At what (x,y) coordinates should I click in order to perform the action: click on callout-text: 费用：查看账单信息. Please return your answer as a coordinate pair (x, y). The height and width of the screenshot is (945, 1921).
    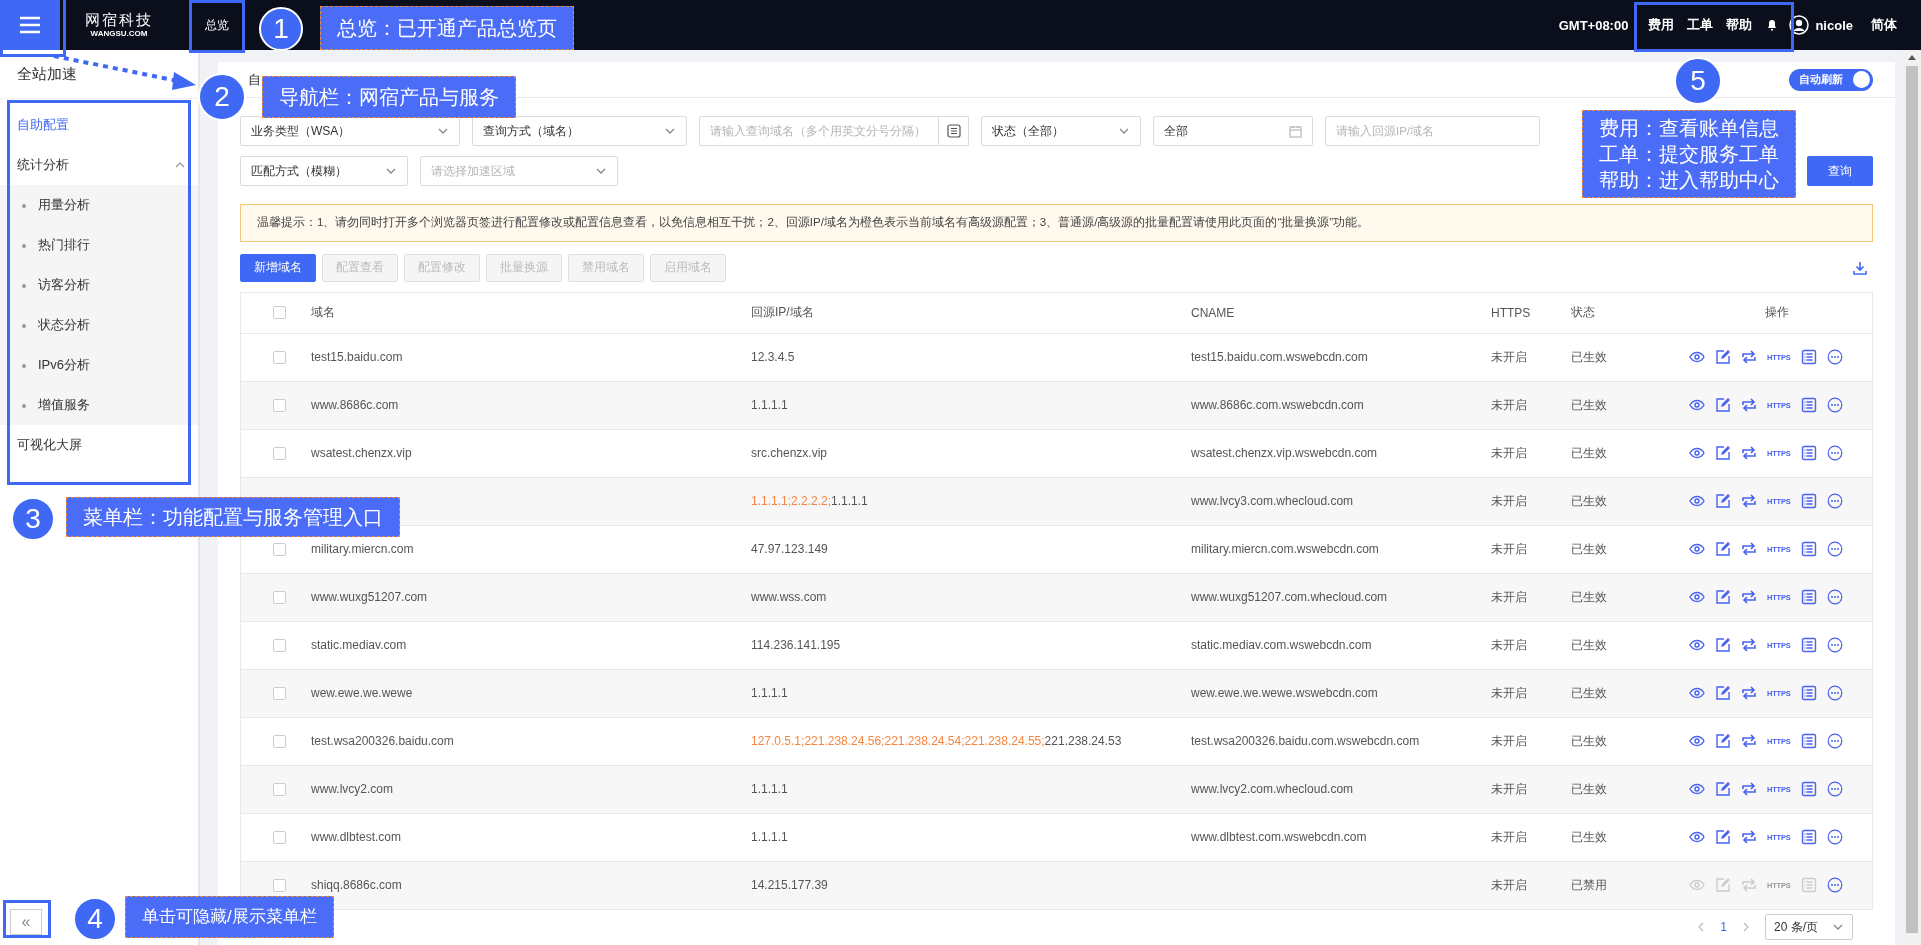
    Looking at the image, I should click on (1689, 128).